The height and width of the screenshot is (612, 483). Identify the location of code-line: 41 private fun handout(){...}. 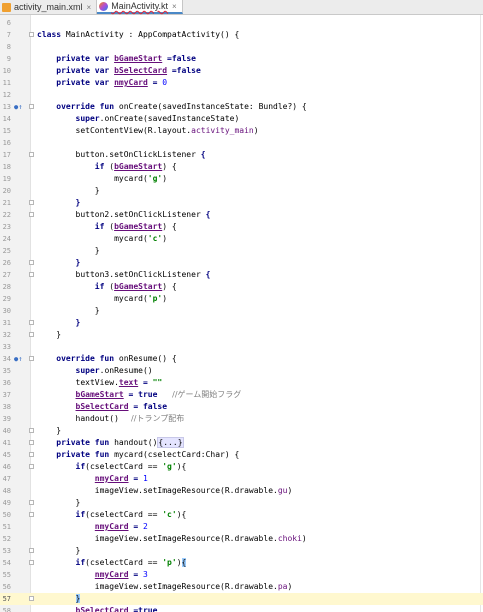
(241, 443).